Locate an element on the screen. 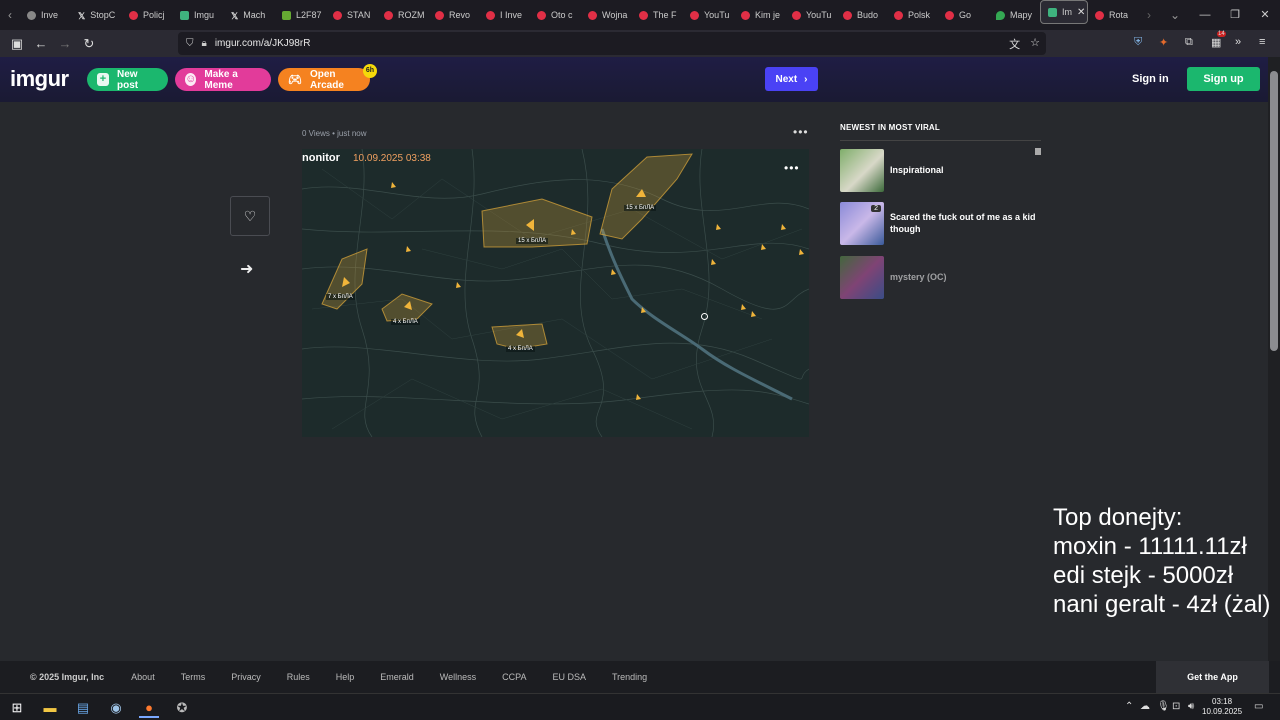 The width and height of the screenshot is (1280, 720). browser-tab: Revo is located at coordinates (453, 15).